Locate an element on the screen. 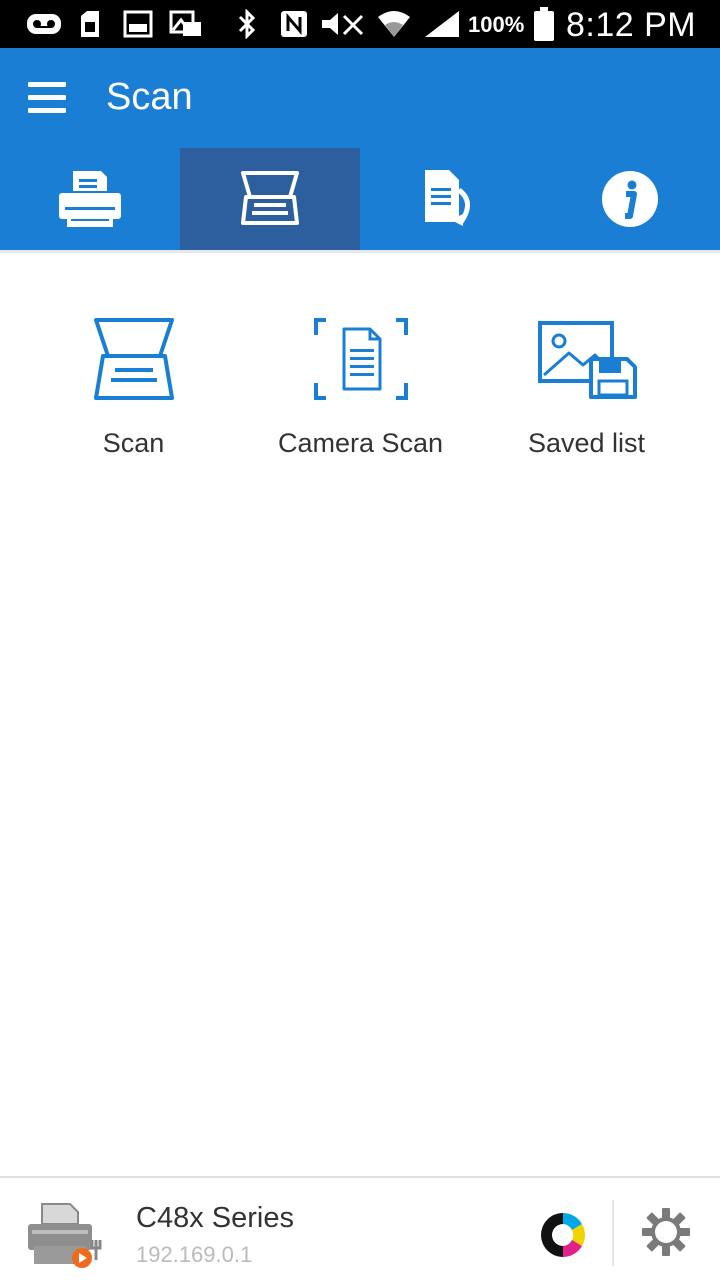 This screenshot has width=720, height=1284. gear-icon is located at coordinates (666, 1232).